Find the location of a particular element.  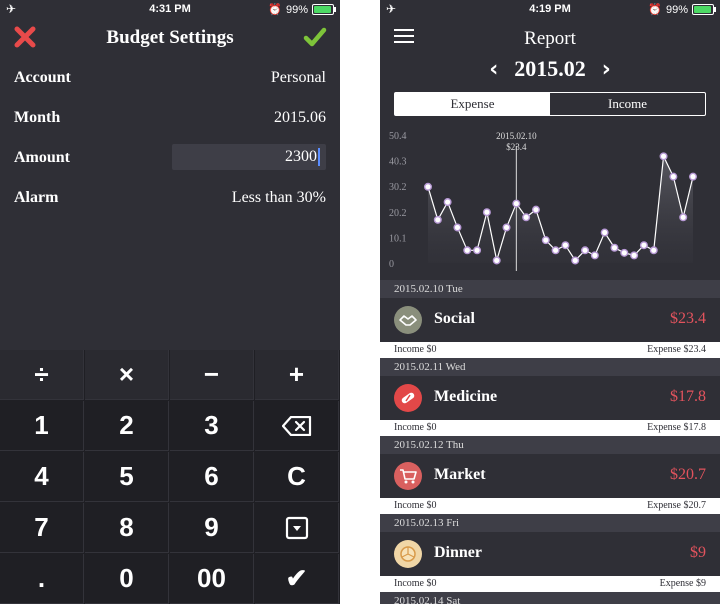

list-item: Social $23.4 is located at coordinates (550, 320).